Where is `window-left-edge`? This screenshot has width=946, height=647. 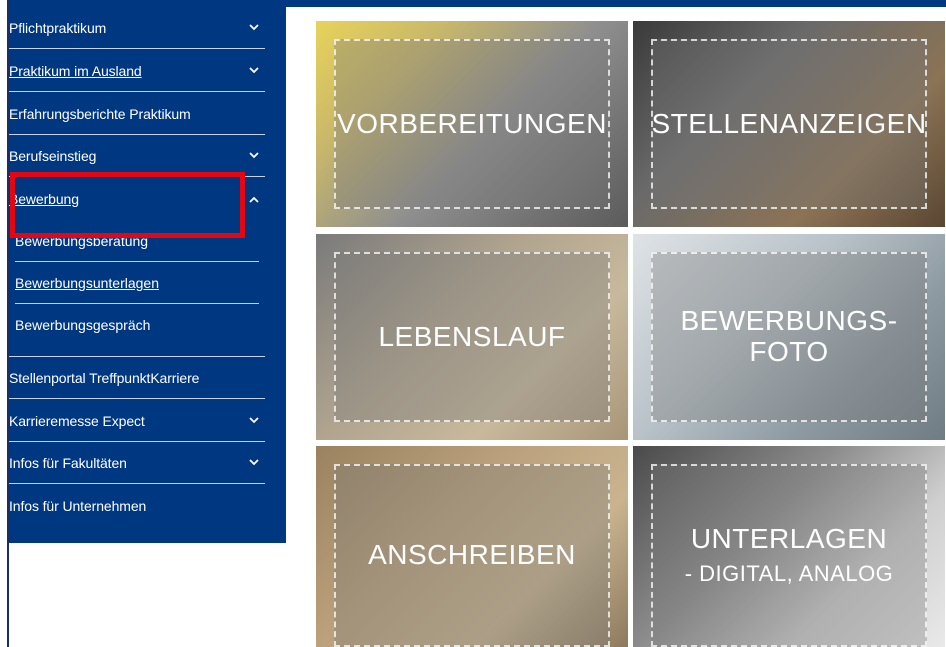
window-left-edge is located at coordinates (4, 323).